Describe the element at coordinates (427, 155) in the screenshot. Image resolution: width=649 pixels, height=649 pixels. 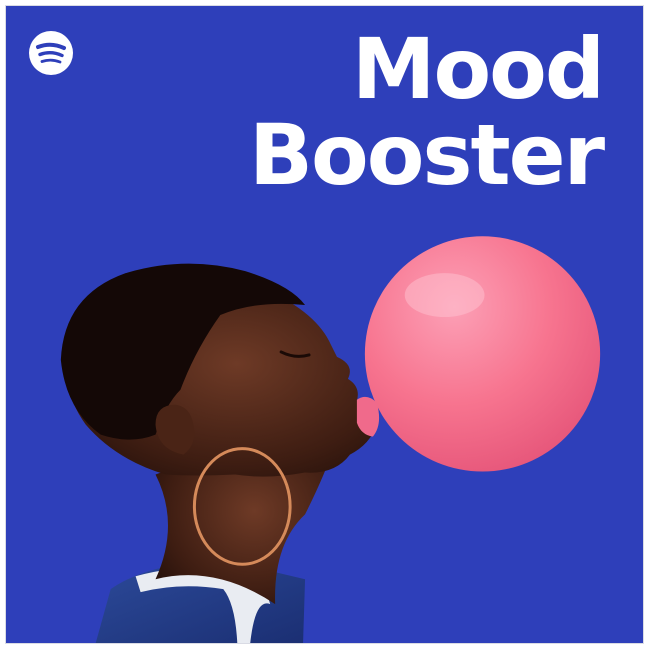
I see `playlist-title-line-2: Booster` at that location.